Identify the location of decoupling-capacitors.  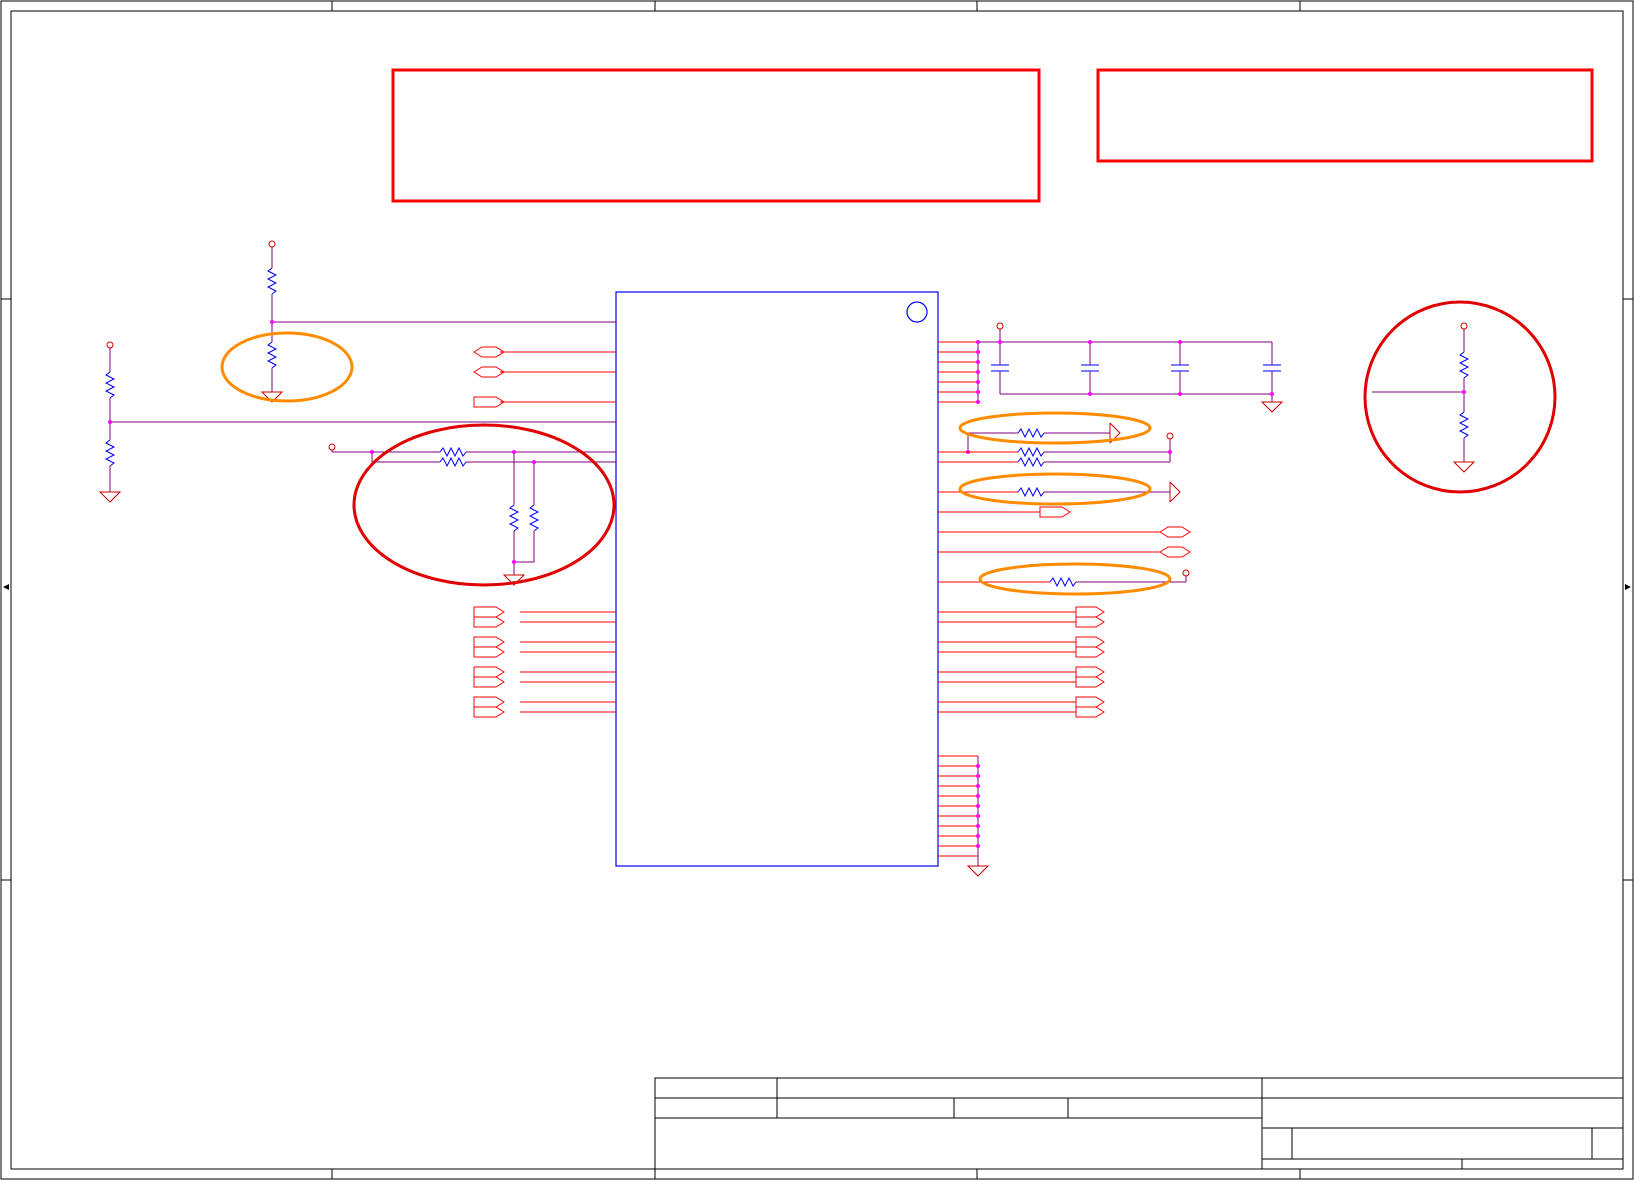
(1137, 376).